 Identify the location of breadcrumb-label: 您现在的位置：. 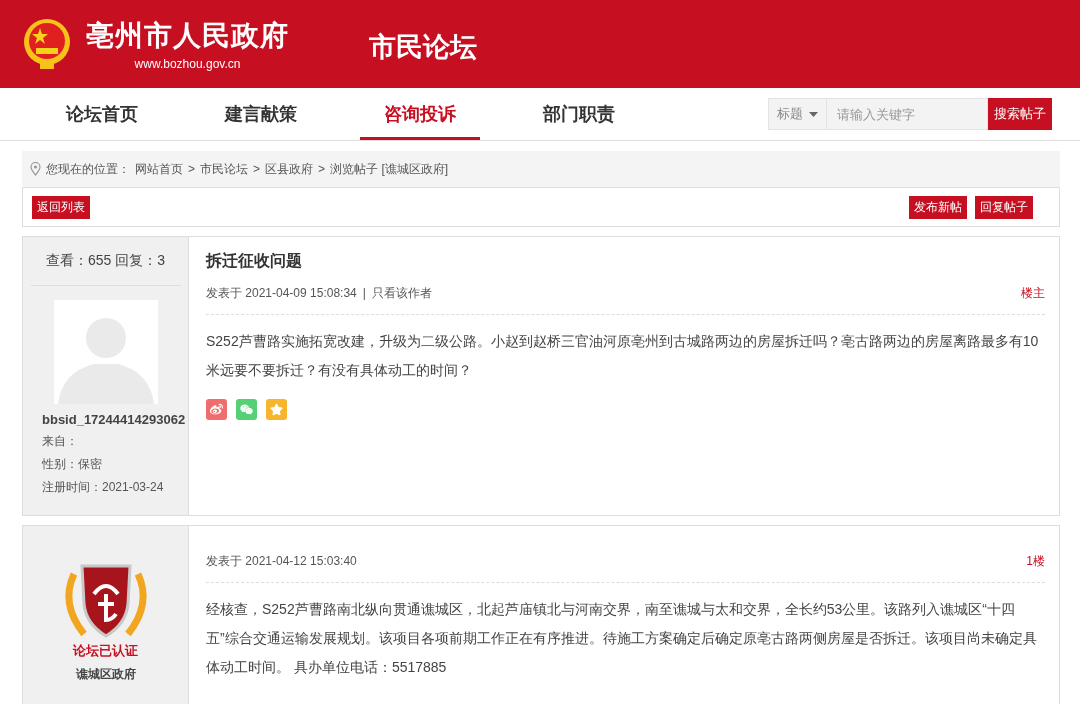
(88, 169).